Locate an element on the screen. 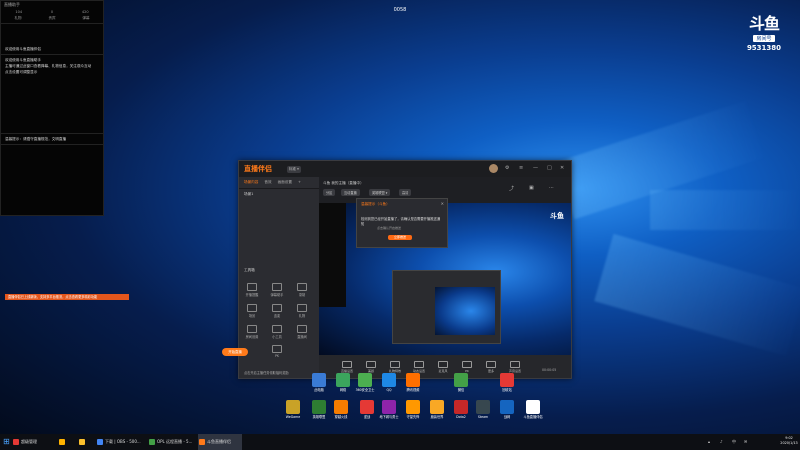 This screenshot has height=450, width=800. desktop-icon: 微信 is located at coordinates (461, 382).